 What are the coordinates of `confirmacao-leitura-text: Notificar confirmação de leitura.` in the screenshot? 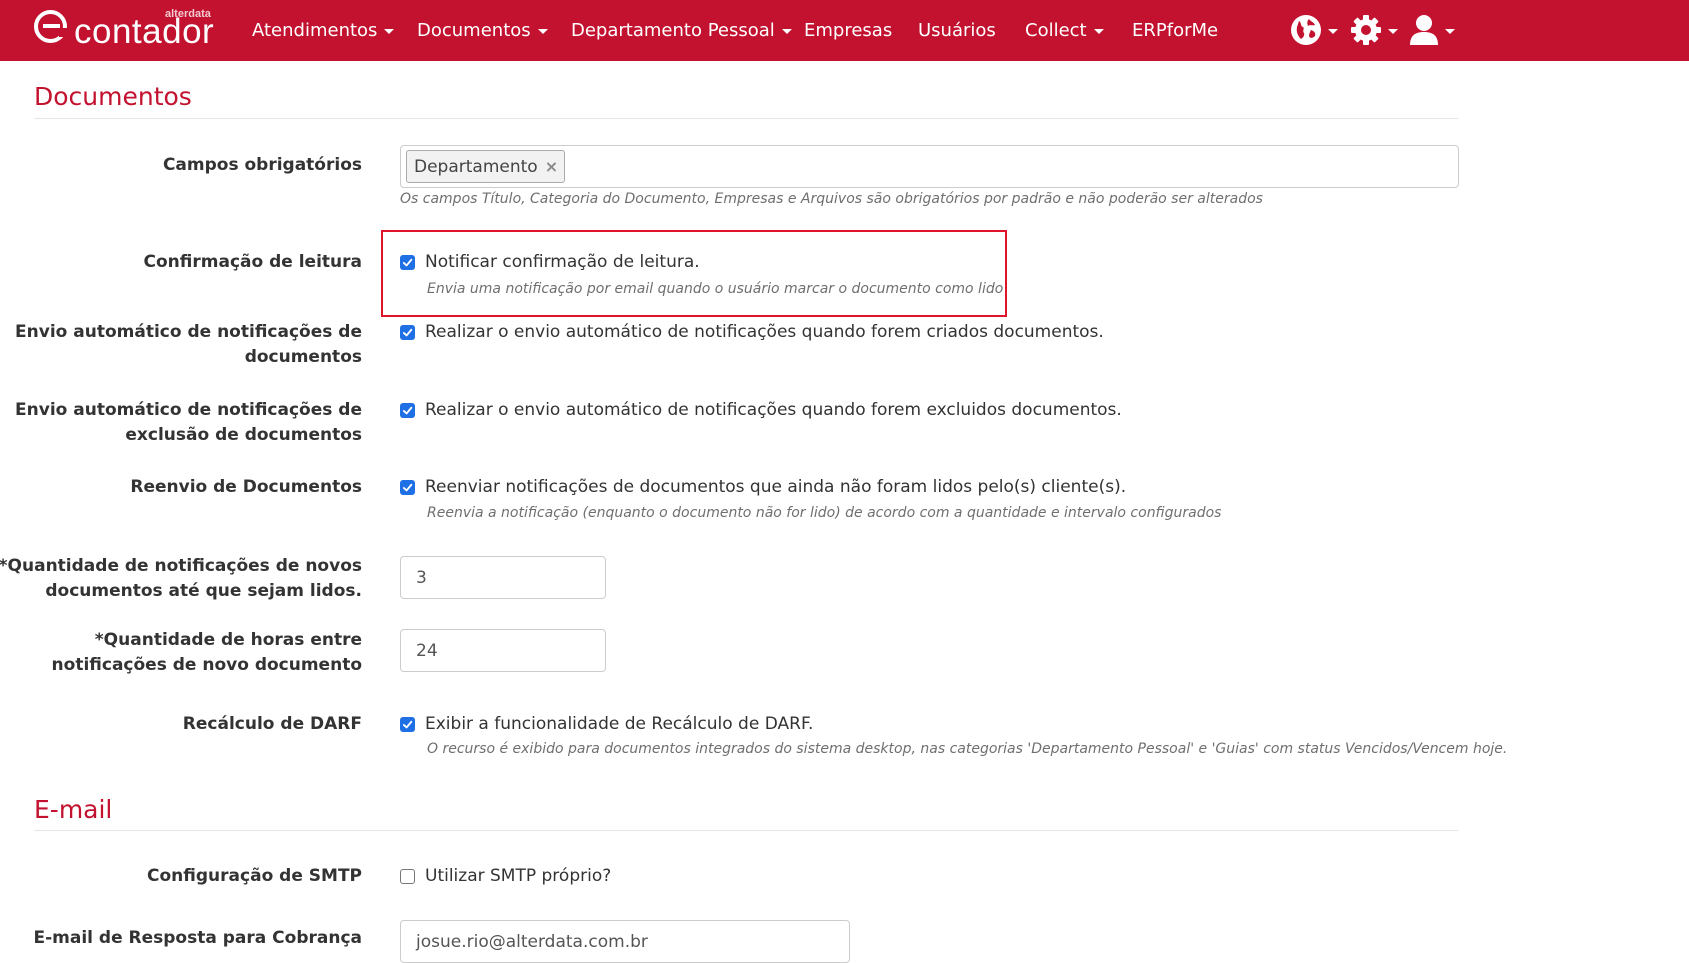 It's located at (562, 262).